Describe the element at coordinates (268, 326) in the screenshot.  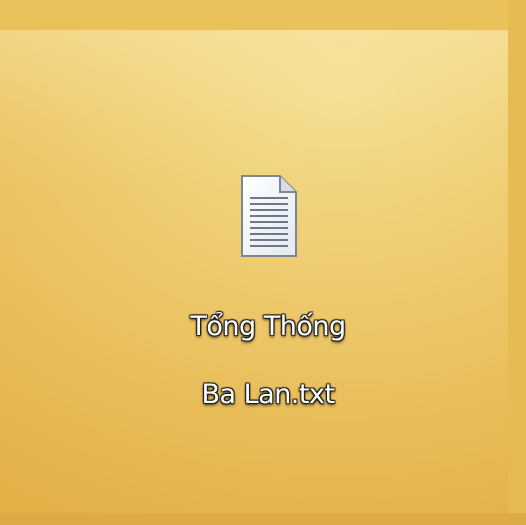
I see `icon-label-line-1: Tổng Thống` at that location.